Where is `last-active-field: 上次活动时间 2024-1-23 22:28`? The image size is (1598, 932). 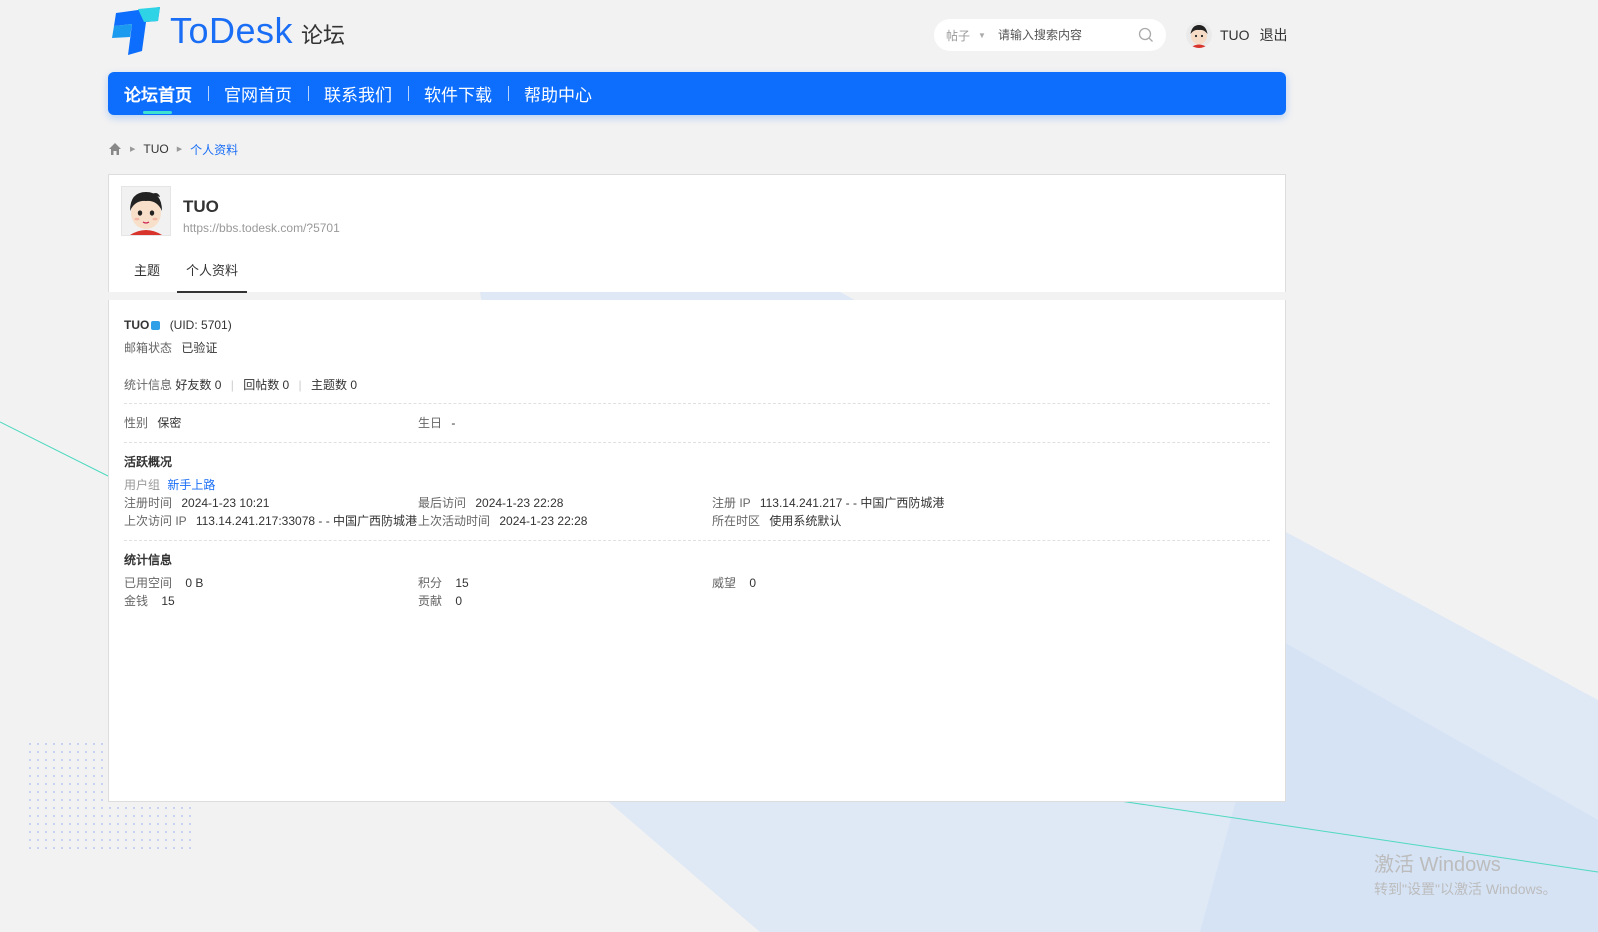 last-active-field: 上次活动时间 2024-1-23 22:28 is located at coordinates (502, 521).